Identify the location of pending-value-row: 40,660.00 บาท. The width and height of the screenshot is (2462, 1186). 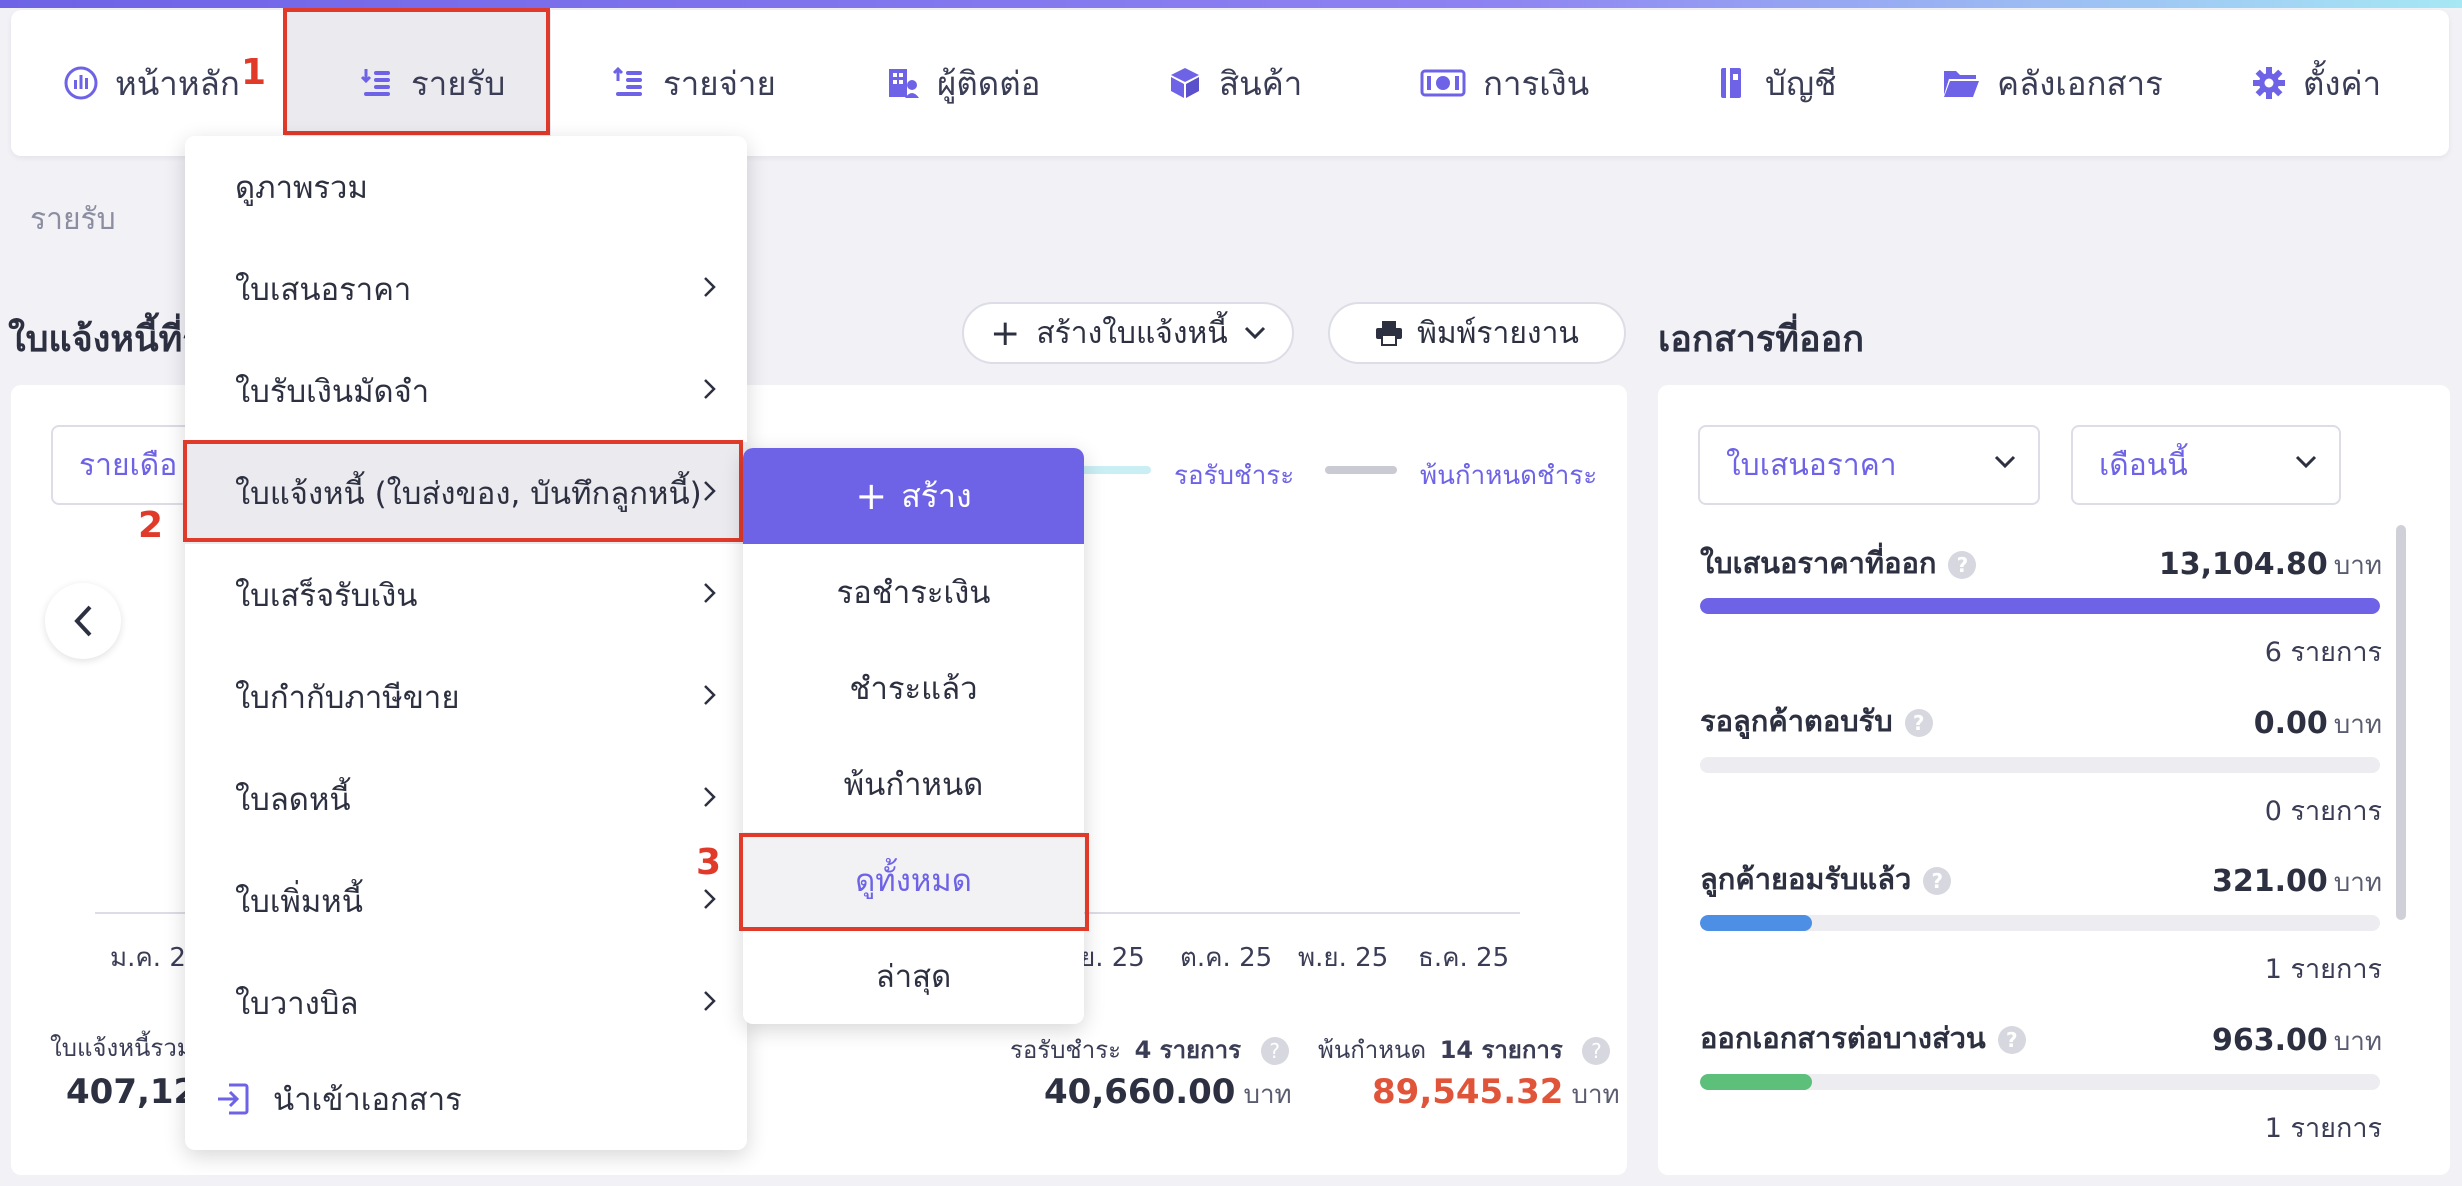
(1168, 1093).